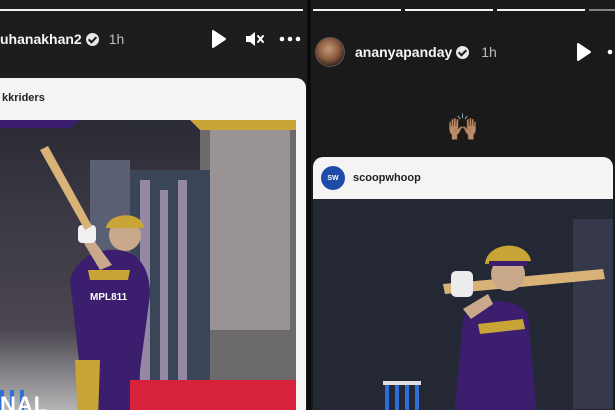 Image resolution: width=615 pixels, height=410 pixels. Describe the element at coordinates (151, 10) in the screenshot. I see `story-progress-bar` at that location.